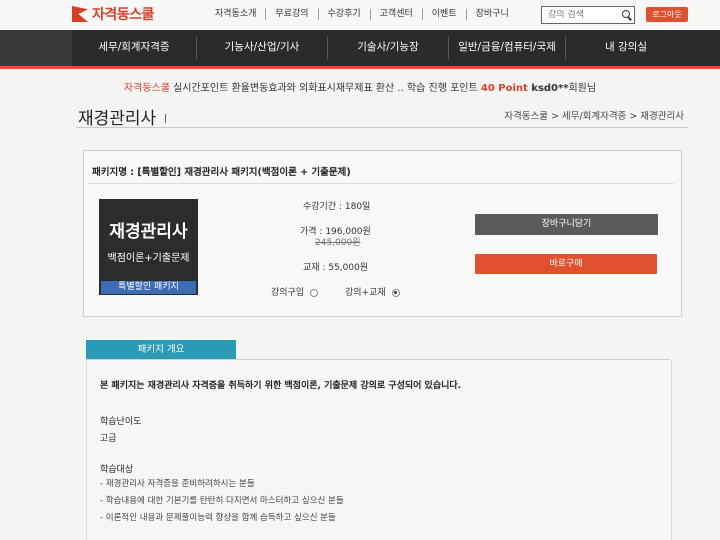 Image resolution: width=720 pixels, height=540 pixels. I want to click on target-heading: 학습대상, so click(117, 470).